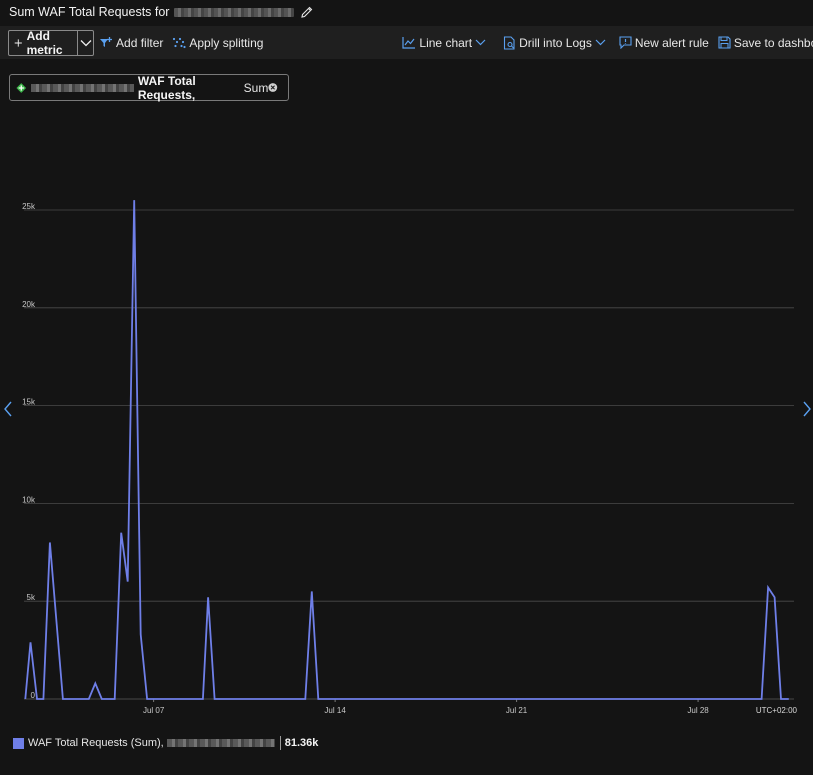  I want to click on new-alert-rule-button: New alert rule, so click(664, 43).